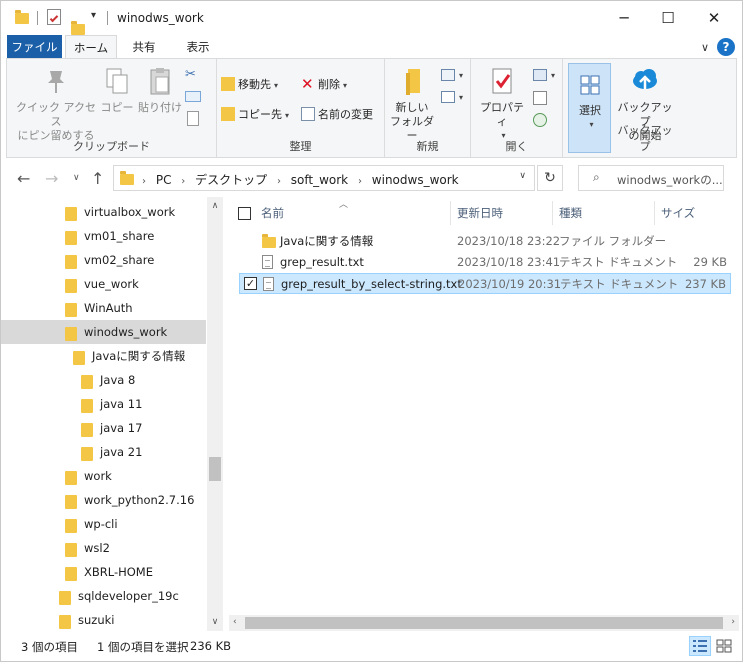 The width and height of the screenshot is (743, 662). Describe the element at coordinates (117, 90) in the screenshot. I see `copy-button: コピー` at that location.